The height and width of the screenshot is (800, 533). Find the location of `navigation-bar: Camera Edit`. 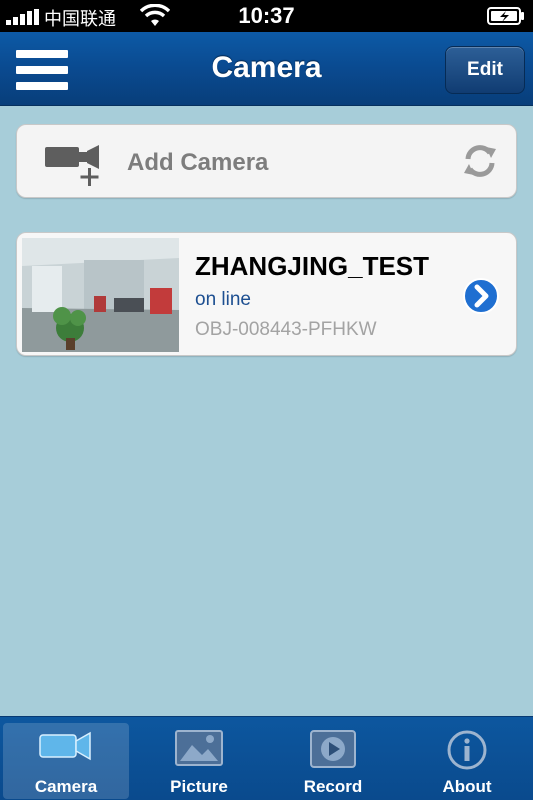

navigation-bar: Camera Edit is located at coordinates (266, 69).